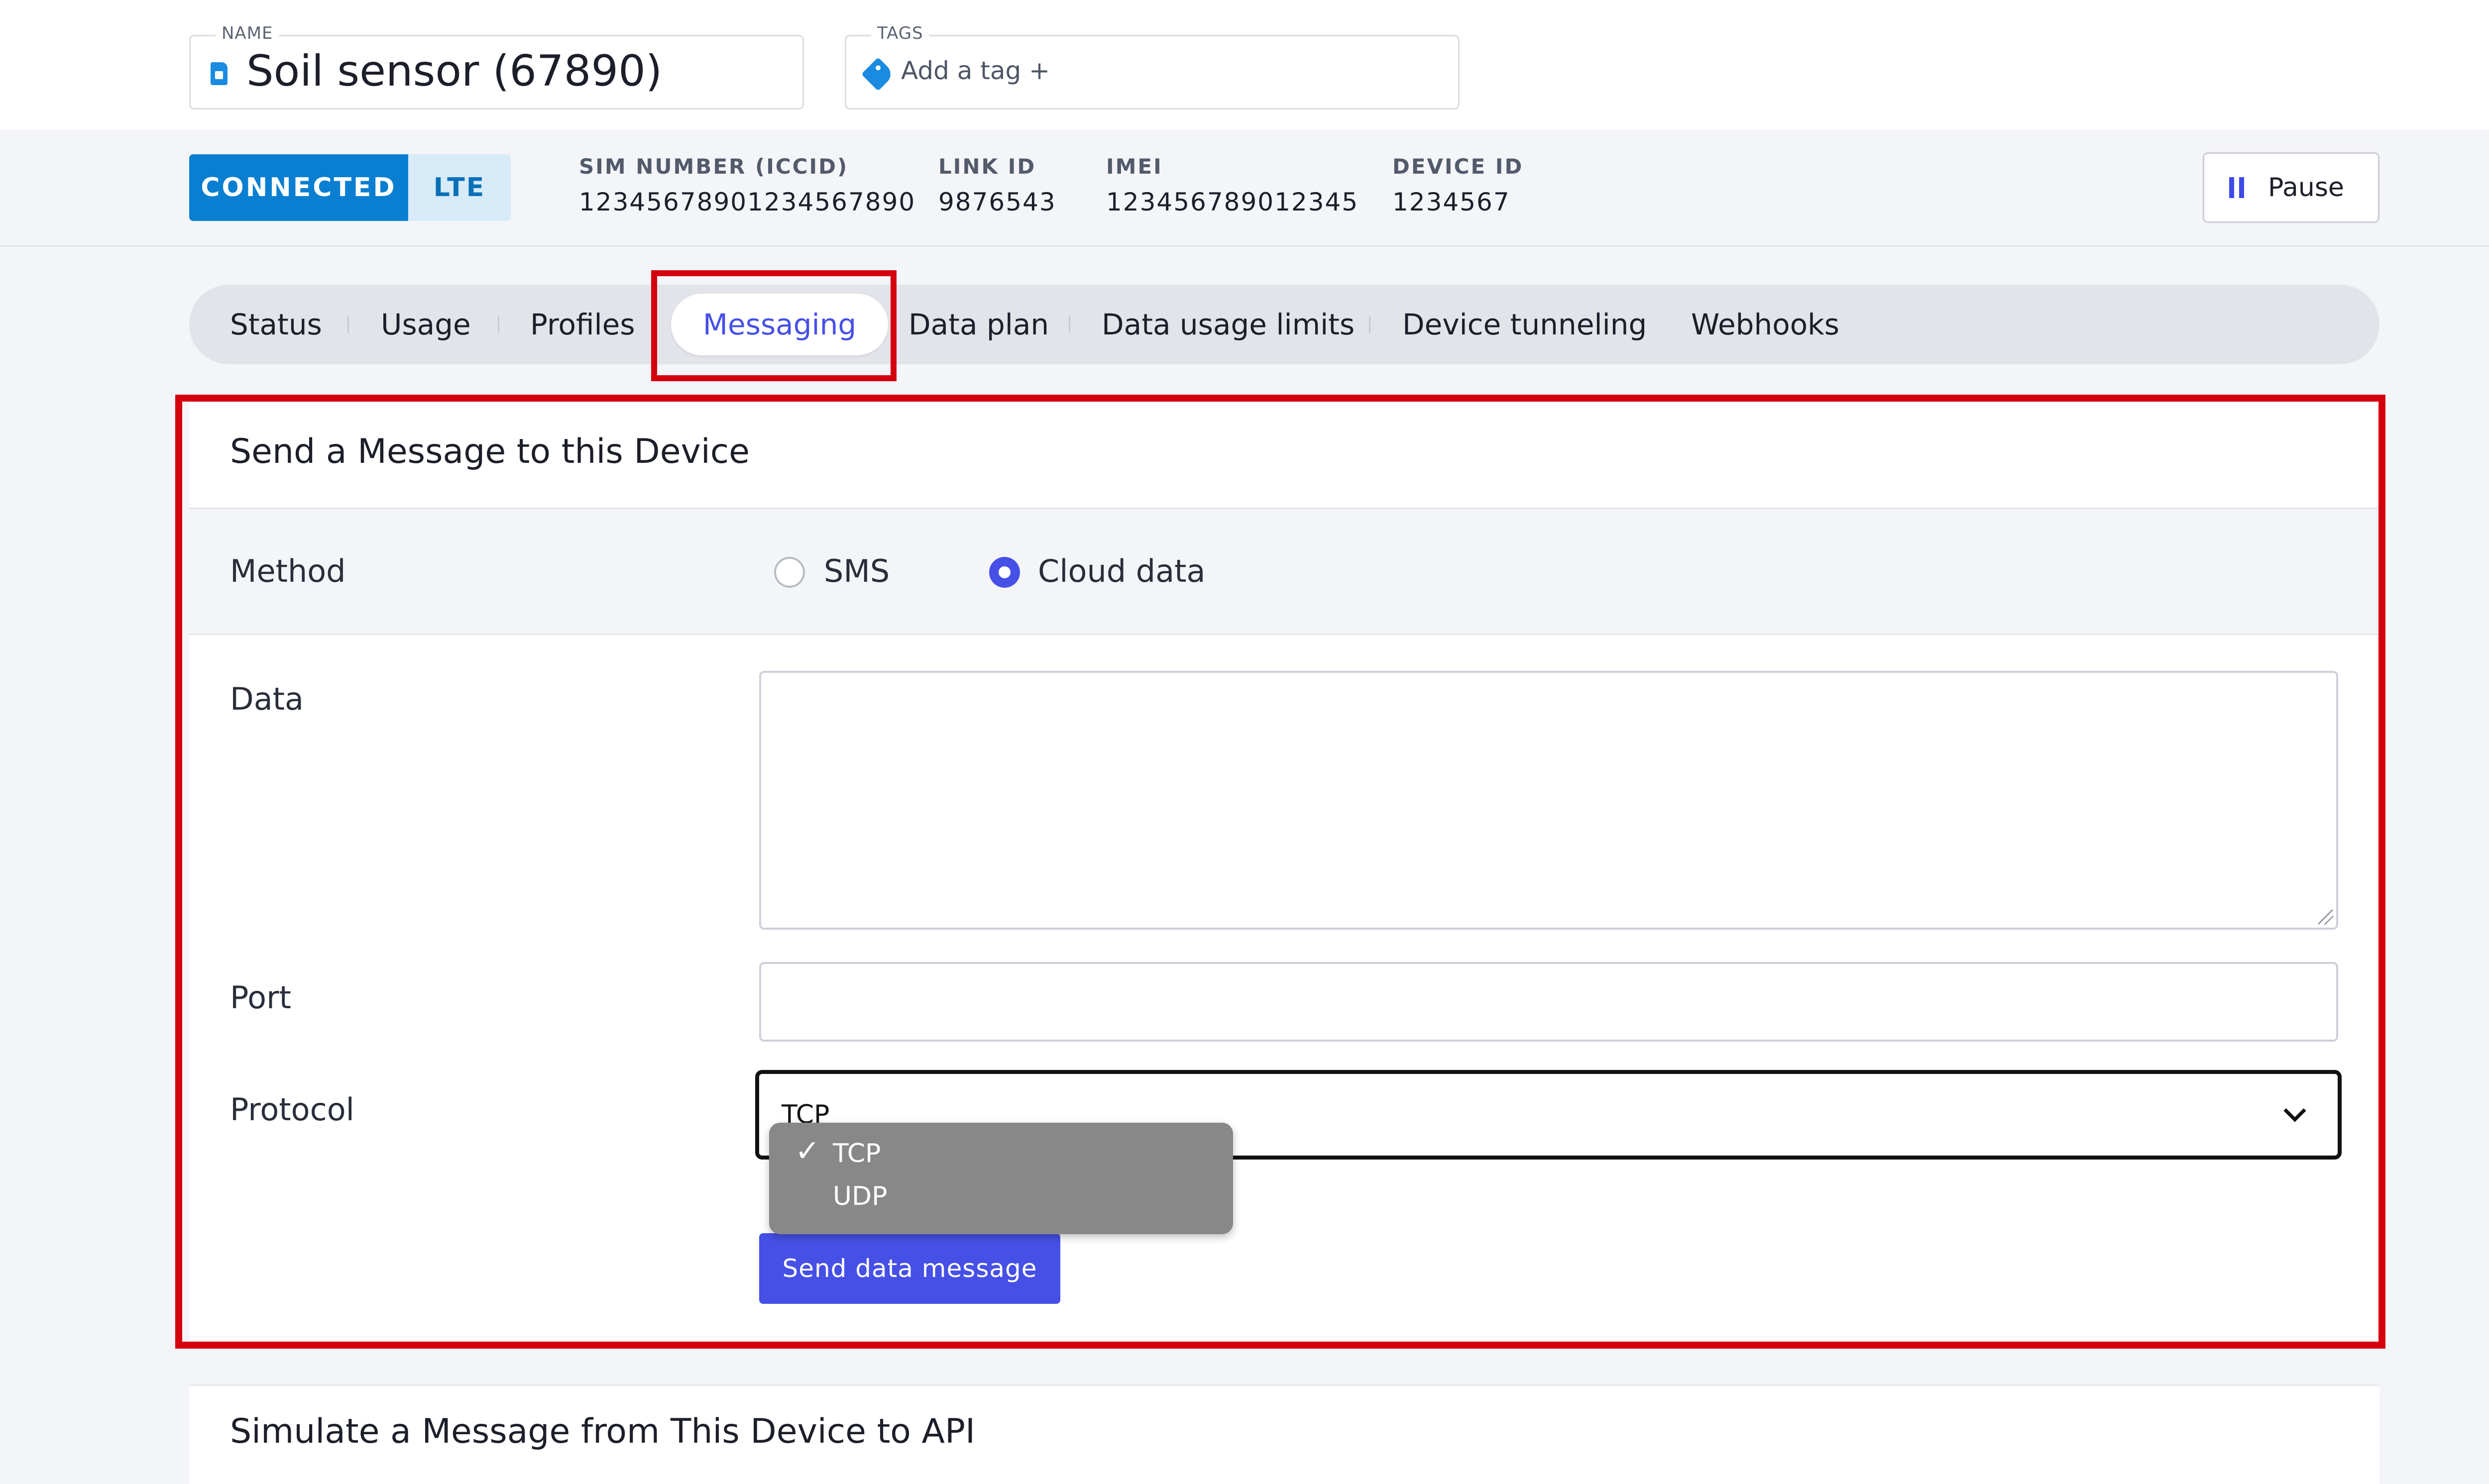  I want to click on pause-icon, so click(2237, 187).